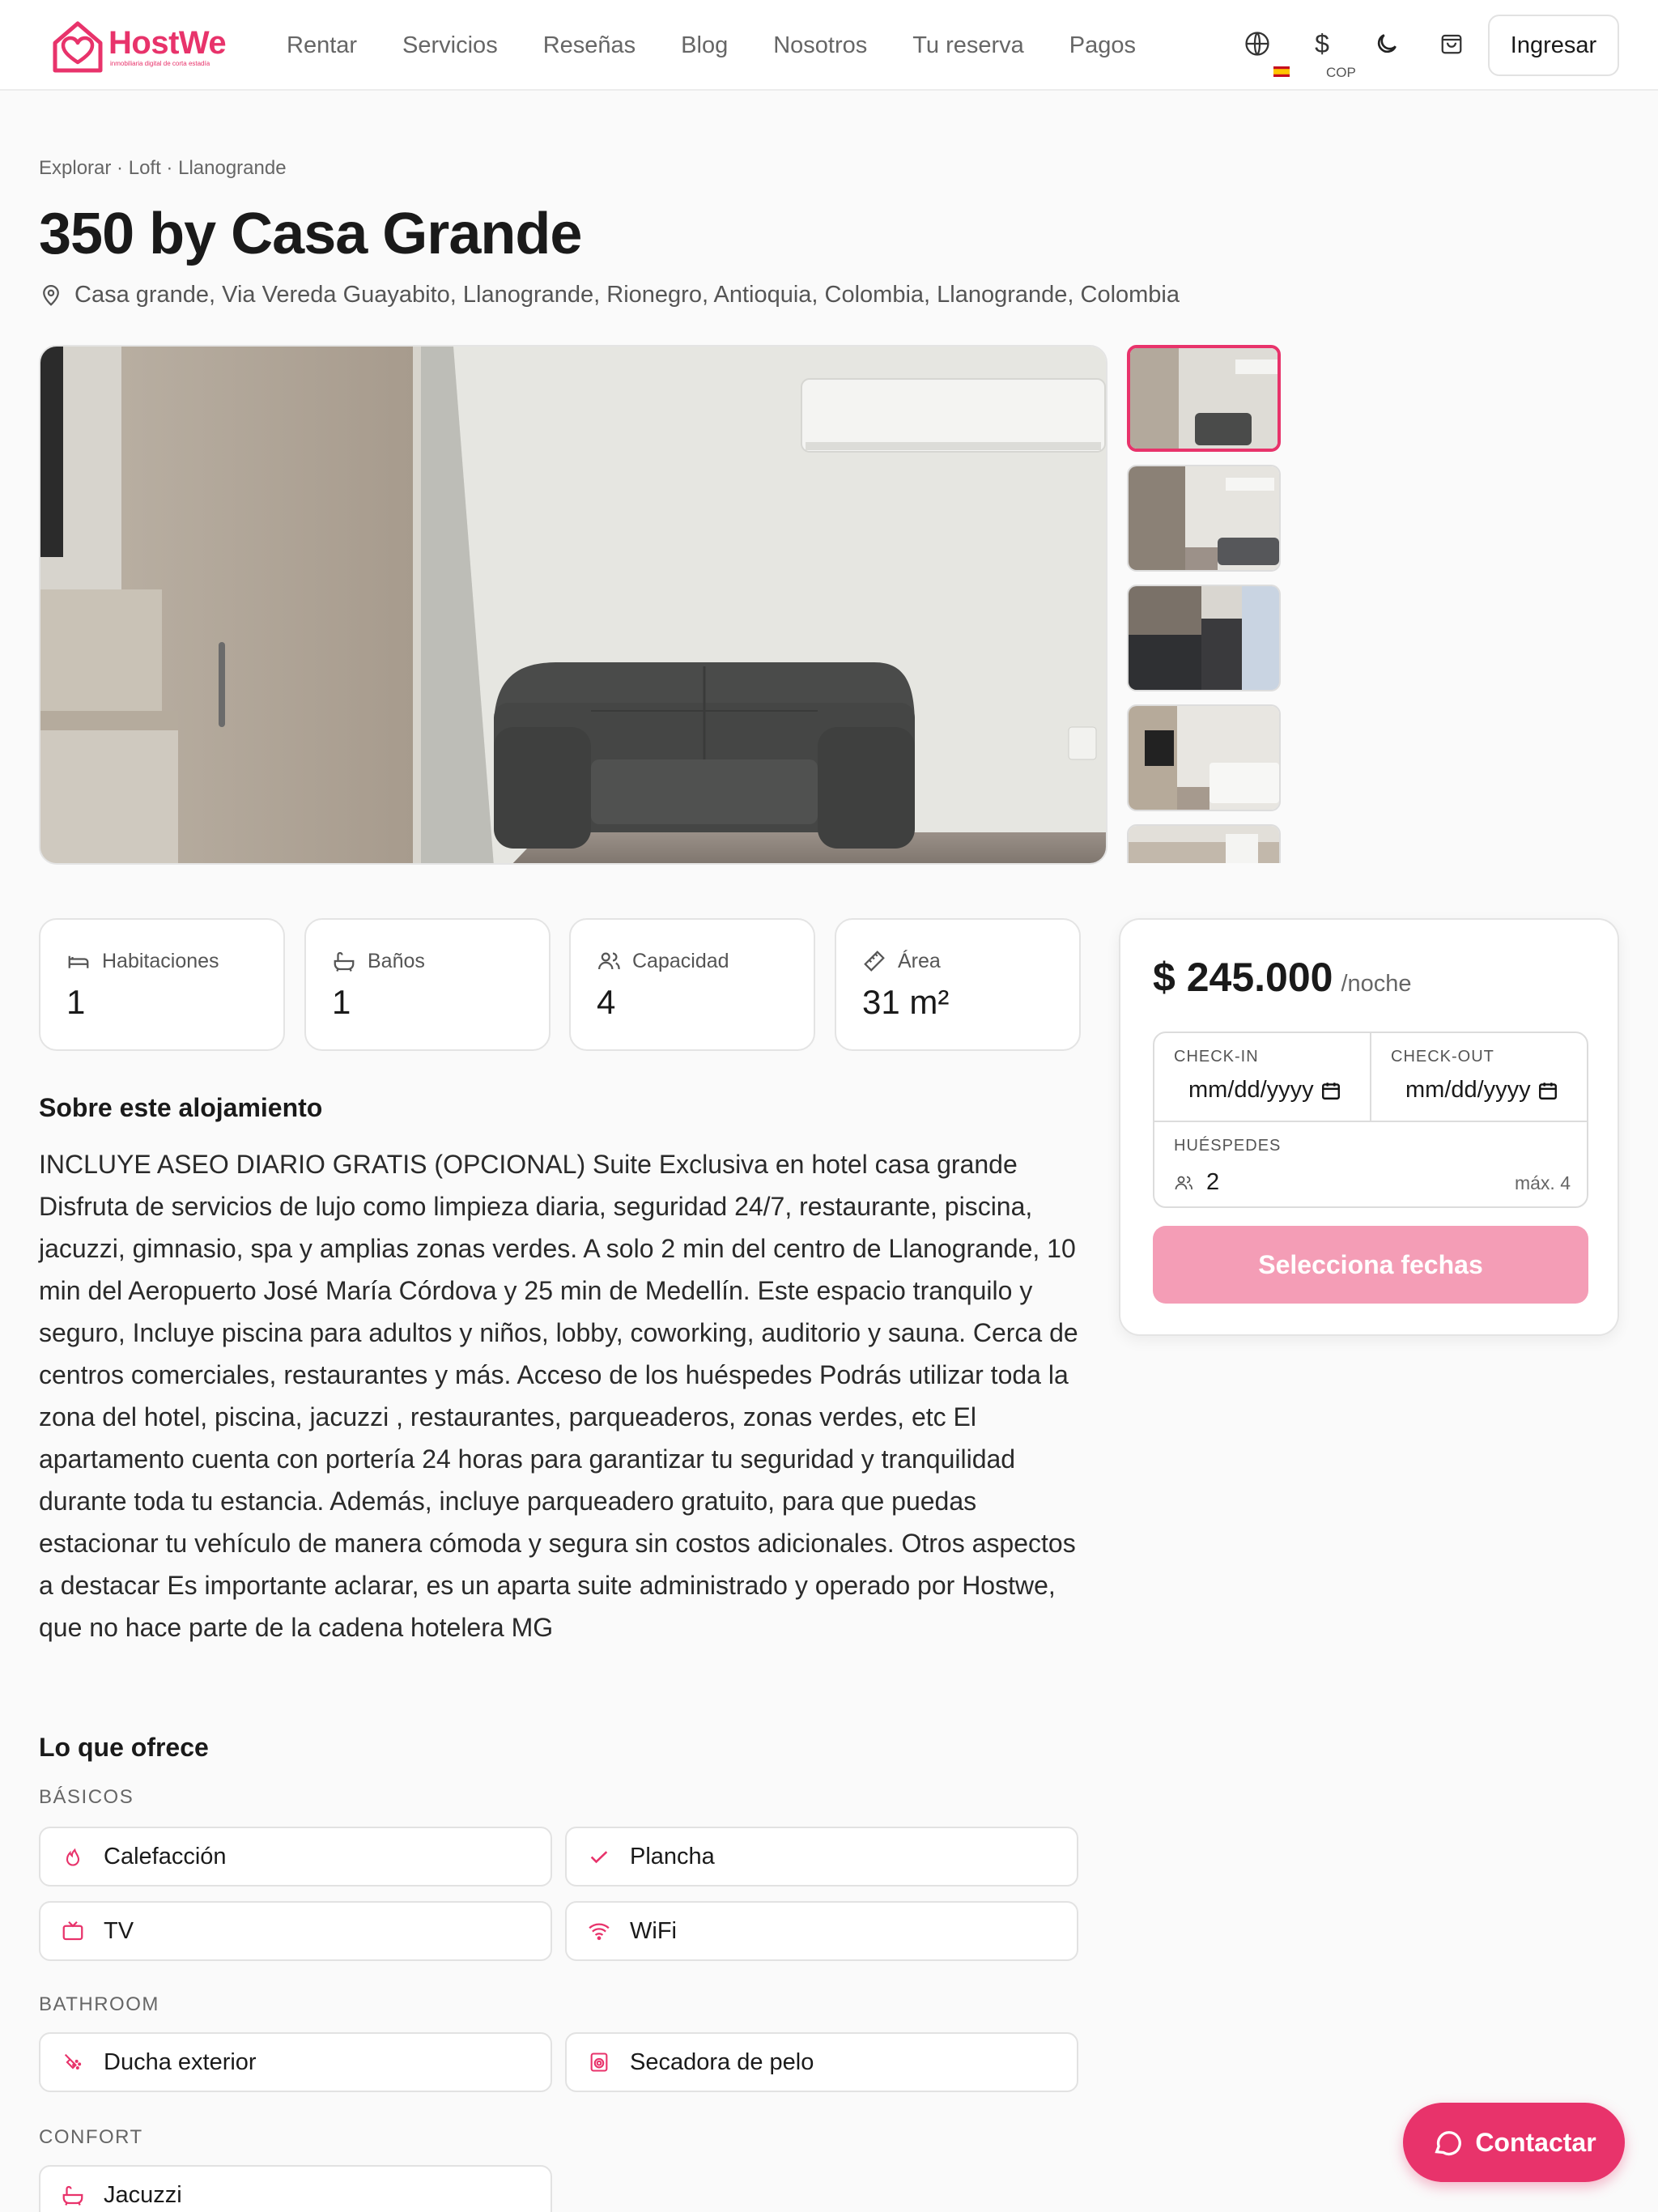 The image size is (1658, 2212). Describe the element at coordinates (1468, 1090) in the screenshot. I see `checkout-input: mm/dd/yyyy` at that location.